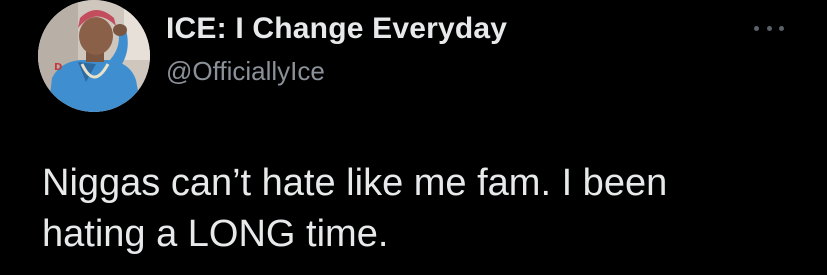 The width and height of the screenshot is (827, 275). Describe the element at coordinates (245, 71) in the screenshot. I see `author-handle: @OfficiallyIce` at that location.